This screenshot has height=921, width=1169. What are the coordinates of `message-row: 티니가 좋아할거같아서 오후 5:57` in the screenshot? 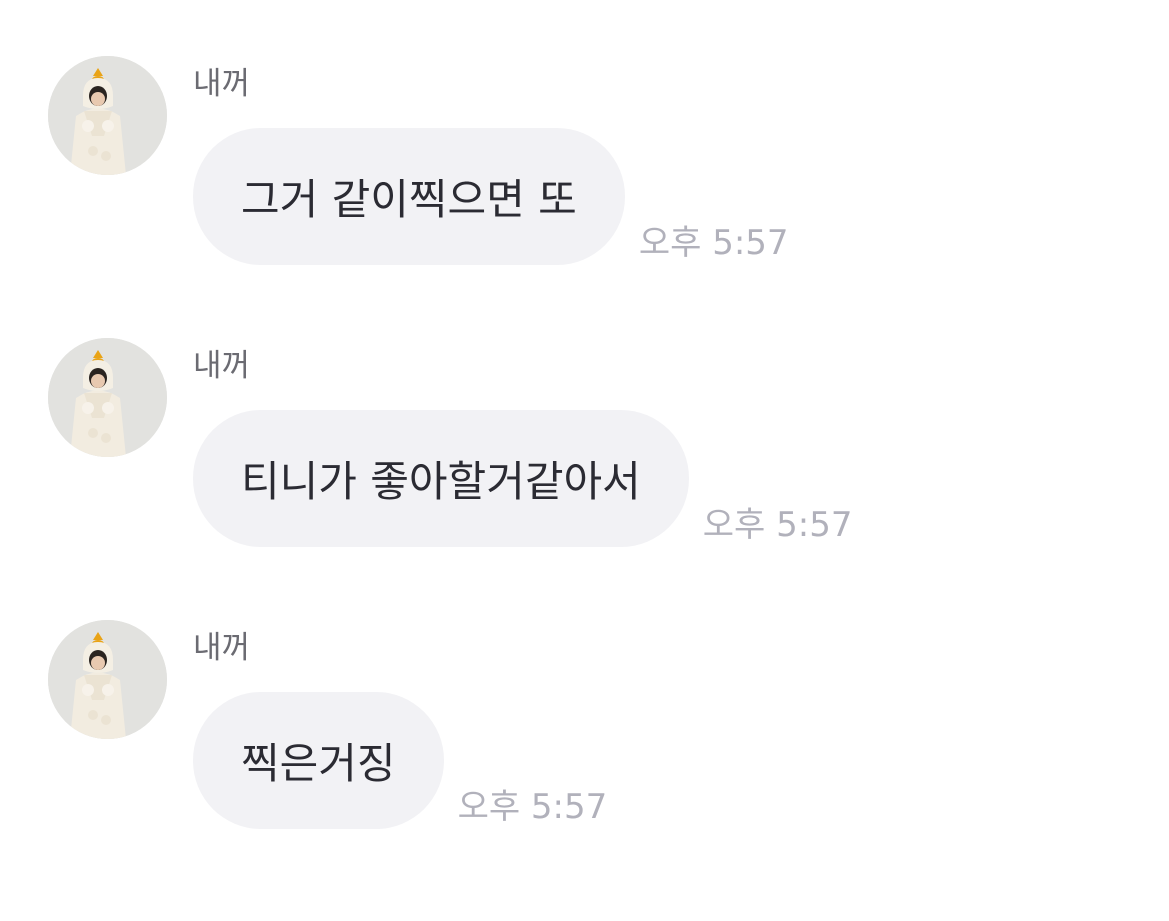 It's located at (522, 478).